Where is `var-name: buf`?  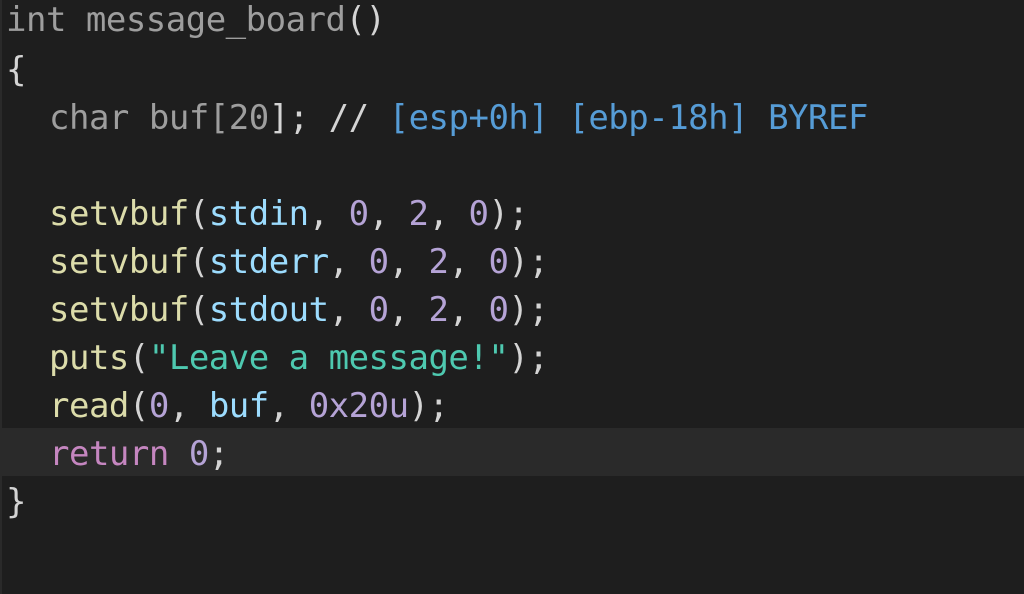 var-name: buf is located at coordinates (178, 118).